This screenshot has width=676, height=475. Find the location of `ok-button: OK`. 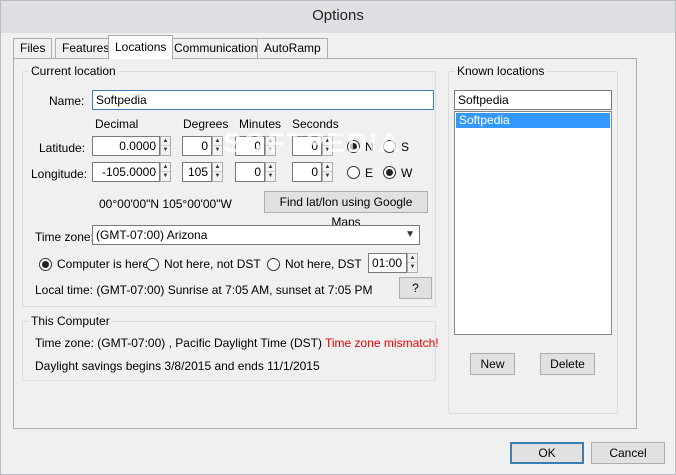

ok-button: OK is located at coordinates (547, 453).